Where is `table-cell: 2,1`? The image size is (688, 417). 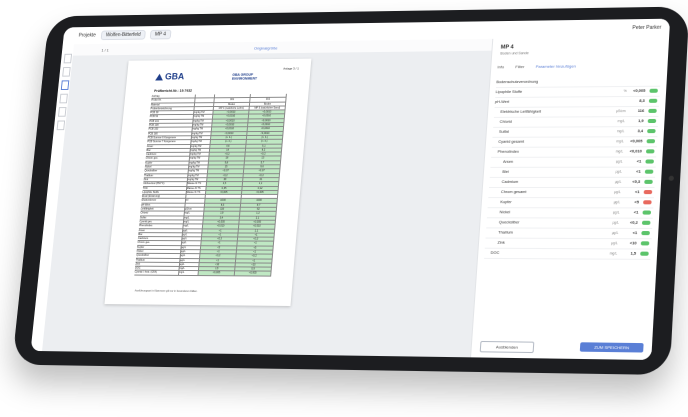
table-cell: 2,1 is located at coordinates (258, 218).